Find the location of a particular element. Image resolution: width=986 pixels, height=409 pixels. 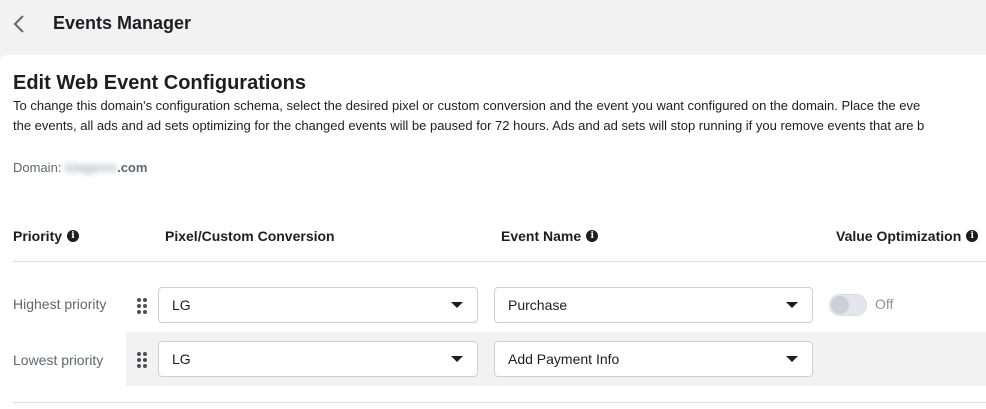

column-header-event: Event Name i is located at coordinates (550, 236).